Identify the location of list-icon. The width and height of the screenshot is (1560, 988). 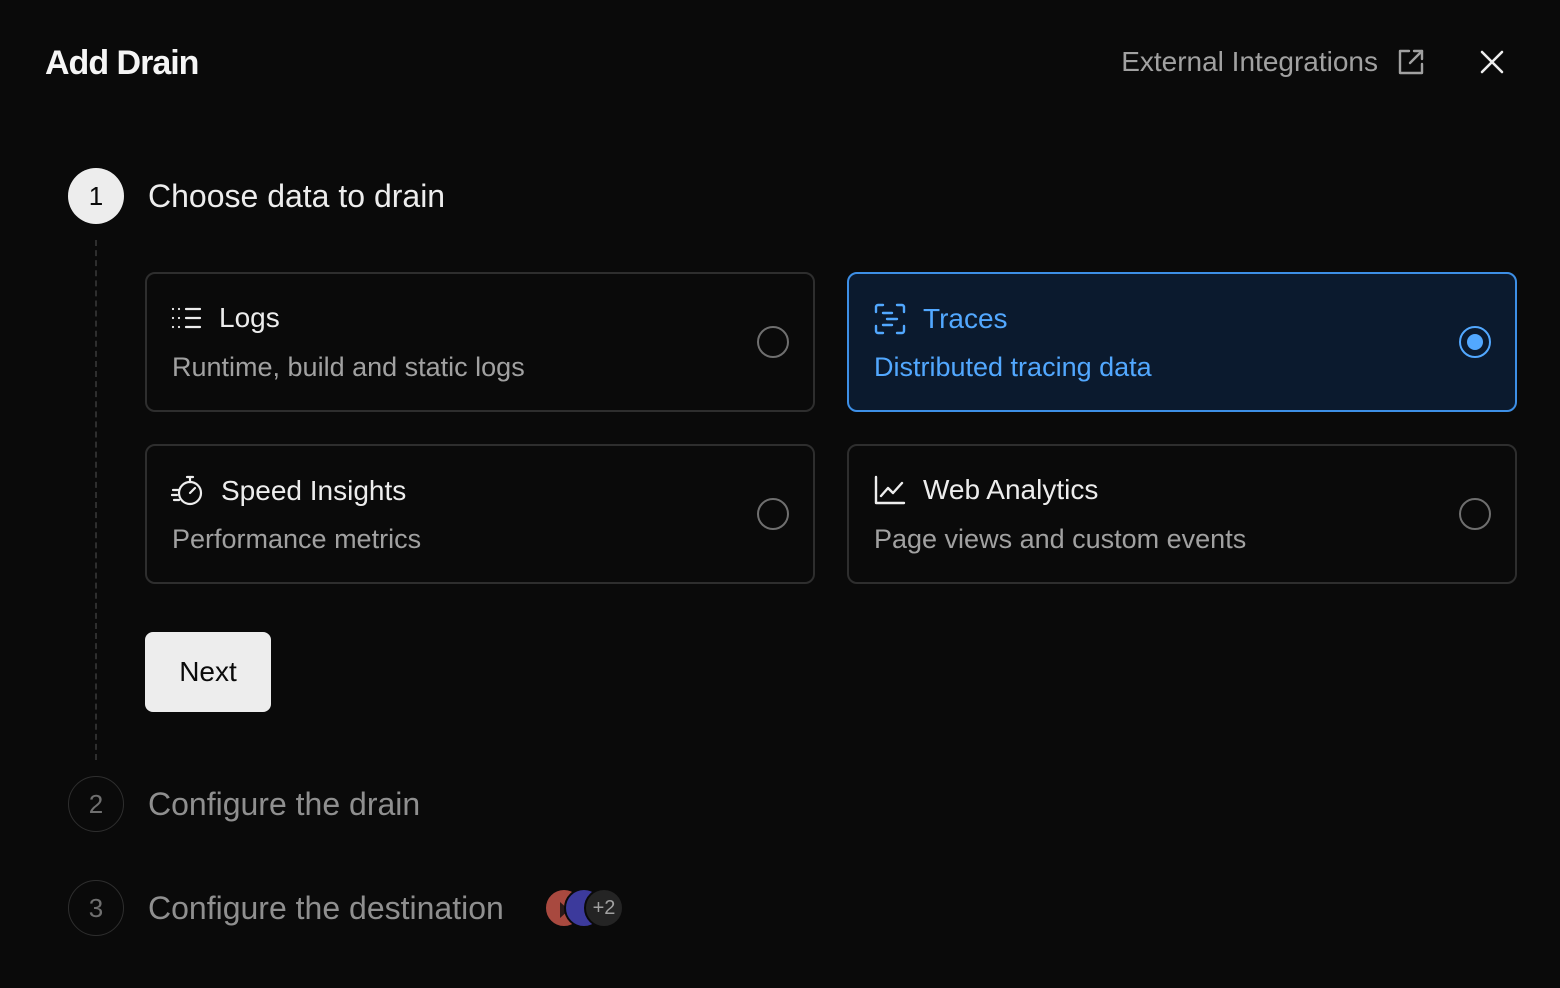
(187, 318).